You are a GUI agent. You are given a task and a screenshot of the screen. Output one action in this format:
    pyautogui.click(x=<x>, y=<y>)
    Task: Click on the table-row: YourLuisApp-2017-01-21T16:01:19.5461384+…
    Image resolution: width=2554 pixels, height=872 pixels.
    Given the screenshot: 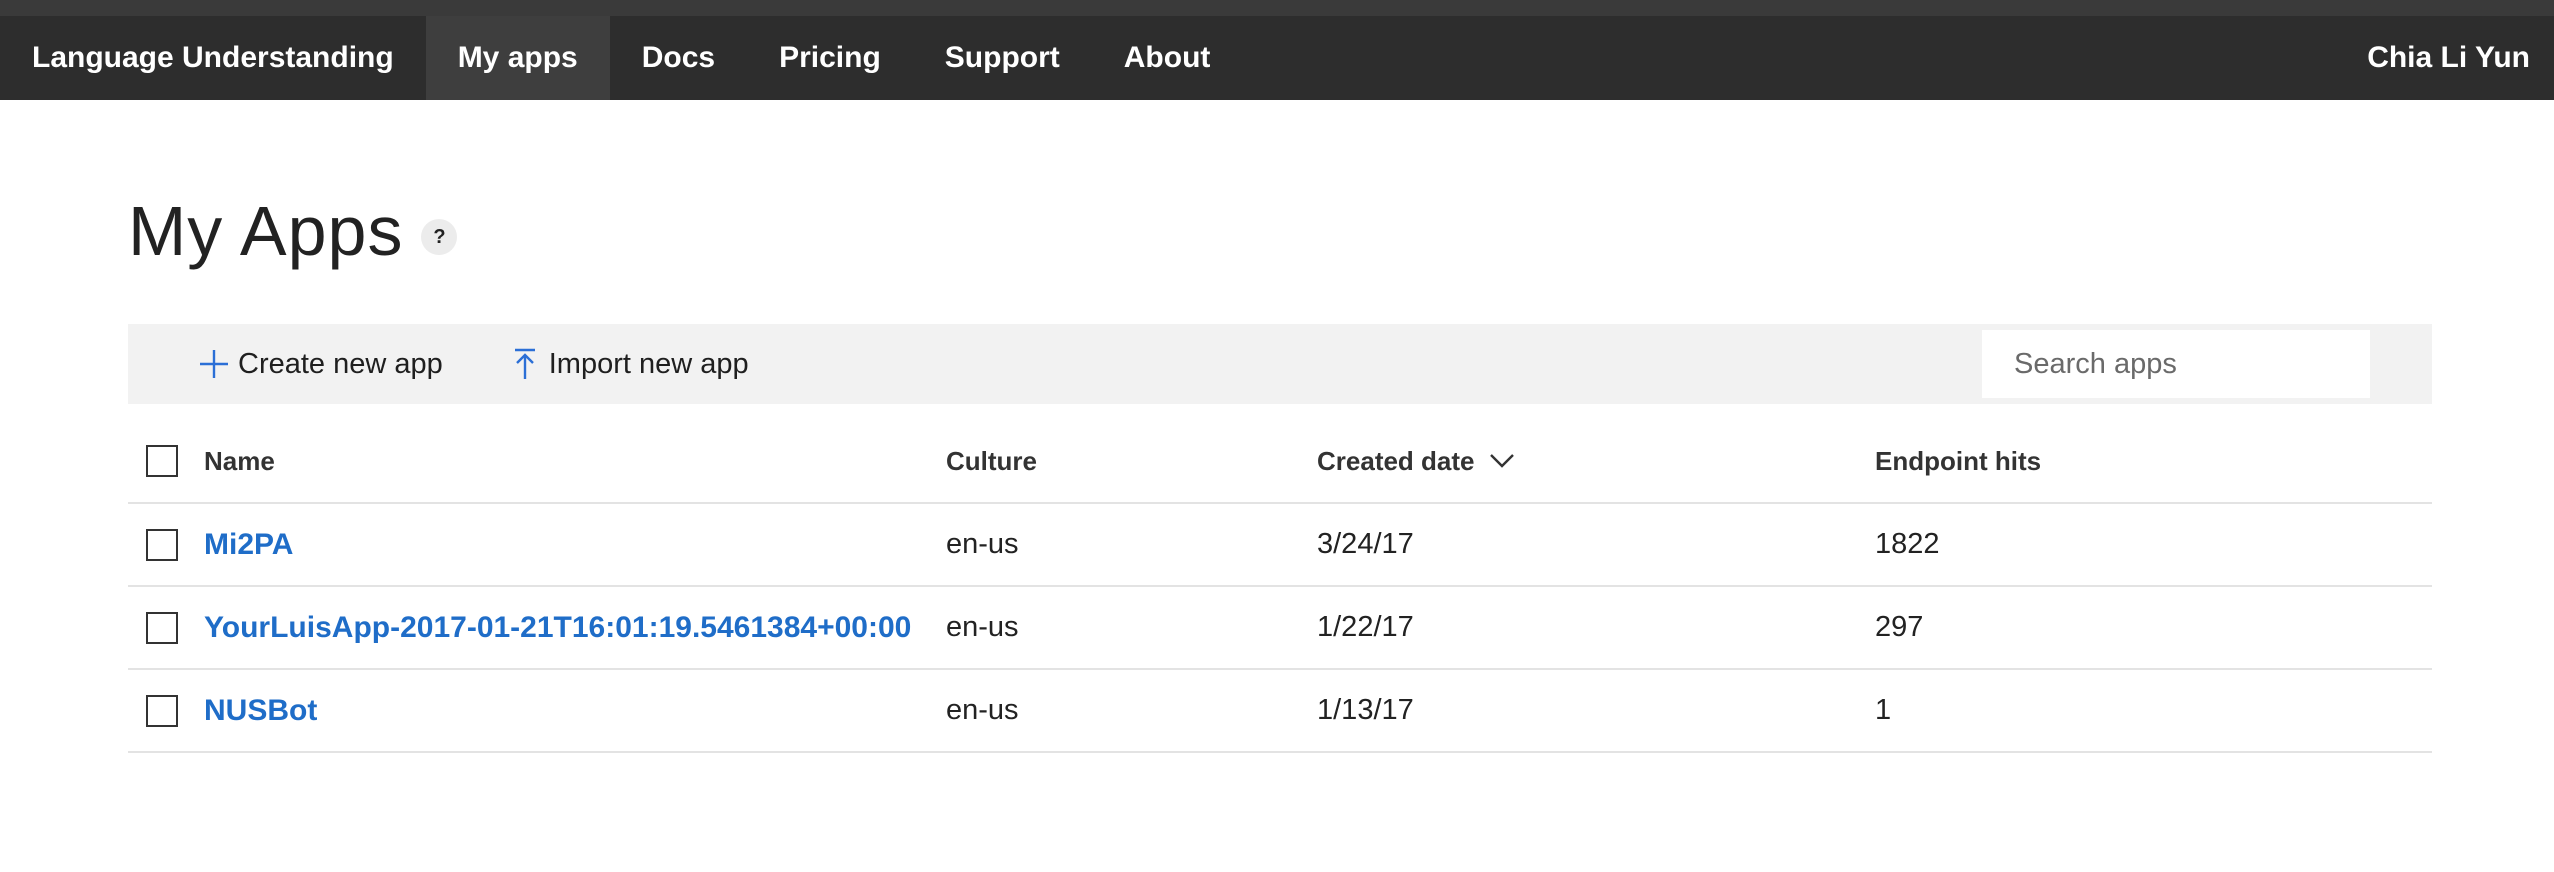 What is the action you would take?
    pyautogui.click(x=1280, y=628)
    